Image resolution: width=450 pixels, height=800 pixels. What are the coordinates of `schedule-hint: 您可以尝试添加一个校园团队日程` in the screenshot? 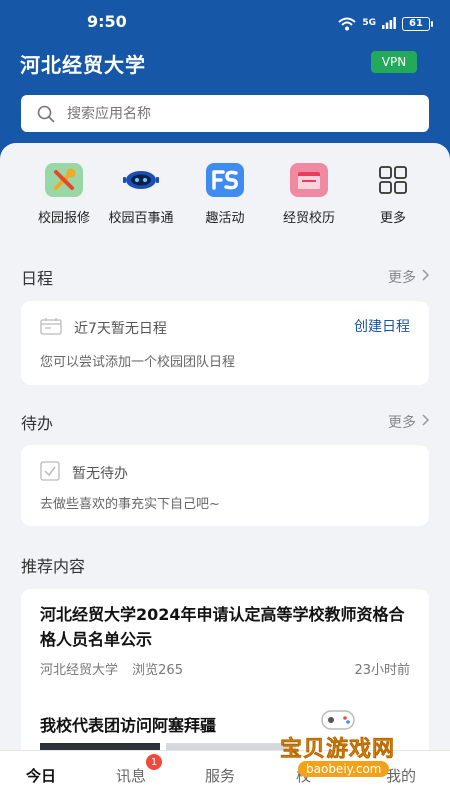 It's located at (138, 362).